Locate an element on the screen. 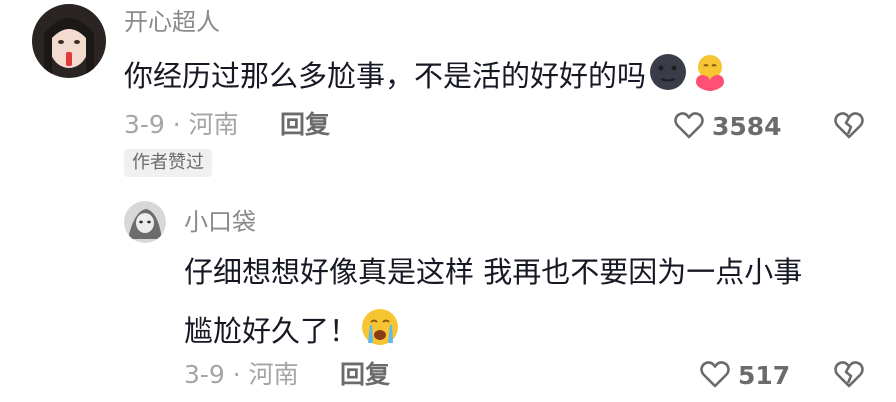  reply-text-line2: 尴尬好久了！ is located at coordinates (292, 332).